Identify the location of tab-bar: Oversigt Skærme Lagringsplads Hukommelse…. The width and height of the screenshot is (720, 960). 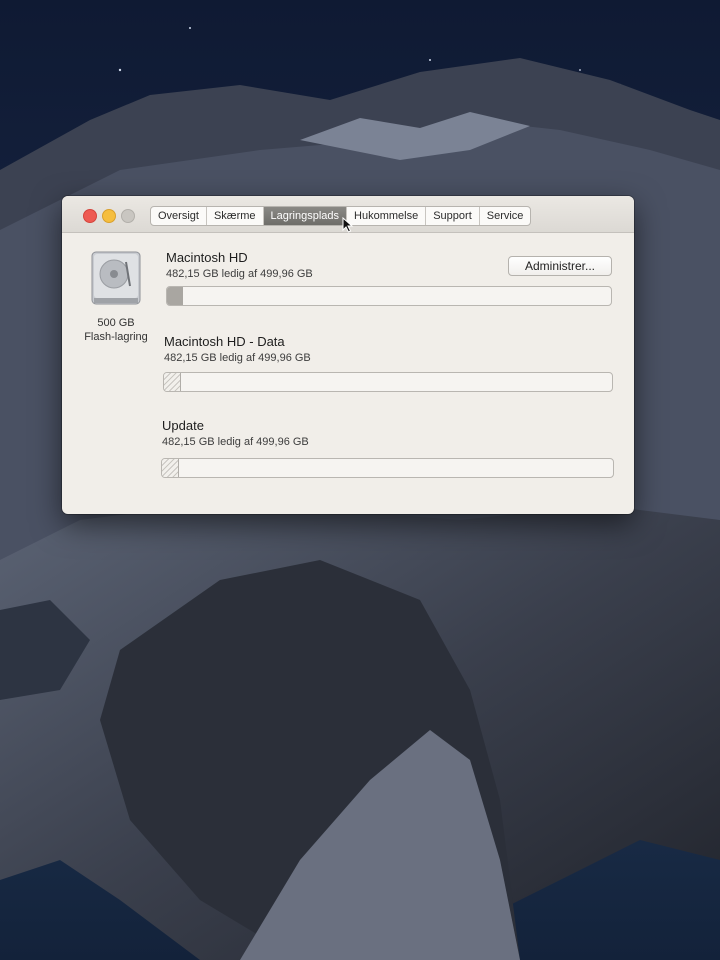
(341, 216).